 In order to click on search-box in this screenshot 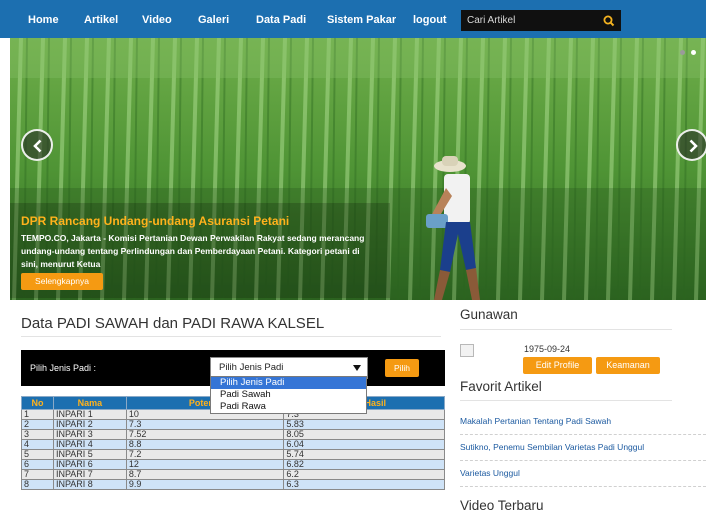, I will do `click(541, 20)`.